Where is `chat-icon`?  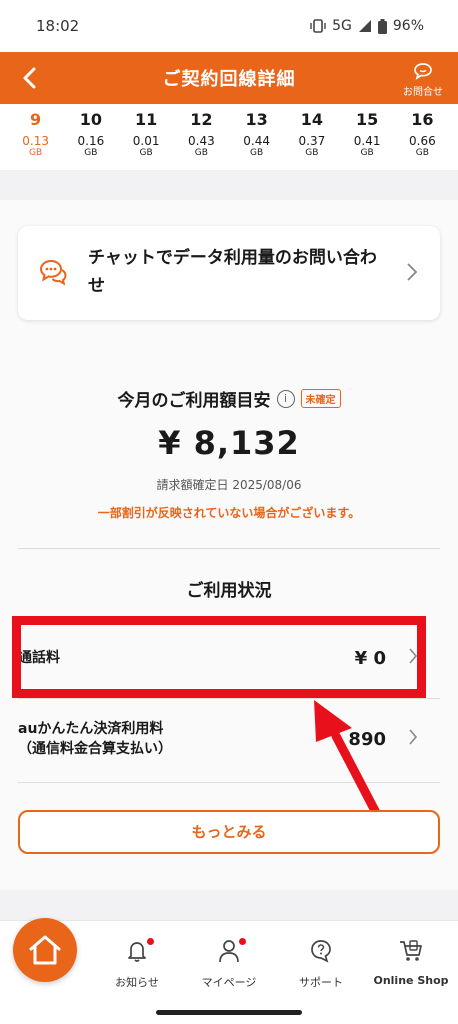 chat-icon is located at coordinates (53, 274).